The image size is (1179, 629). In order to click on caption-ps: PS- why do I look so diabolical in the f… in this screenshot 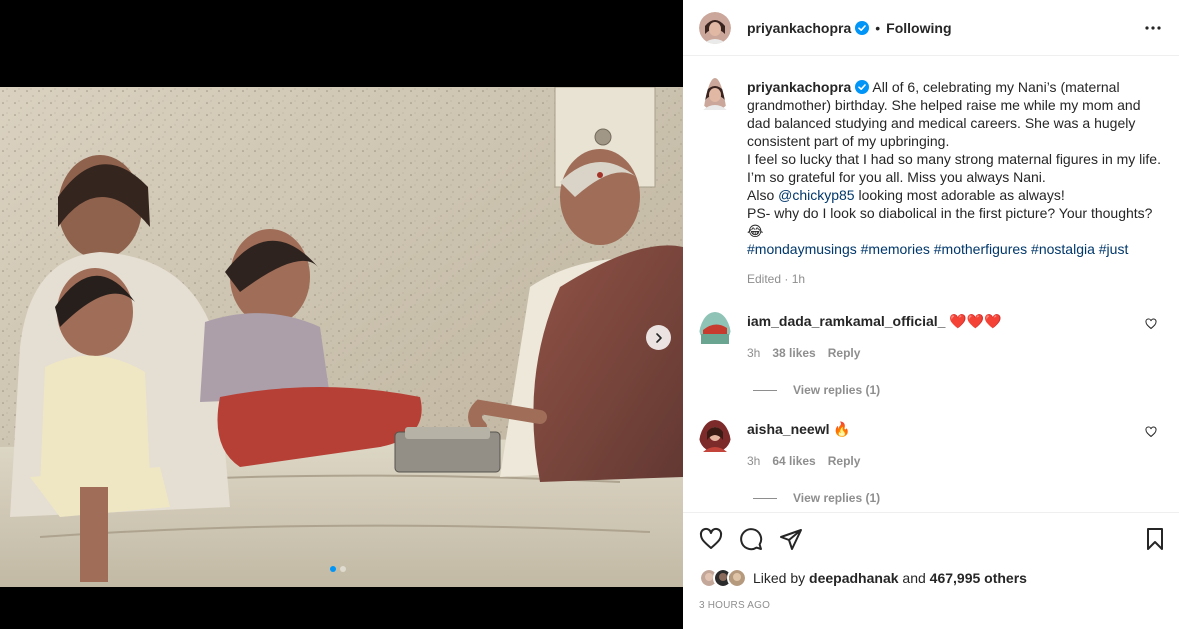, I will do `click(950, 222)`.